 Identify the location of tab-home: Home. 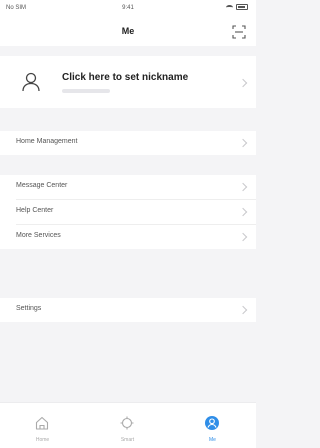
(42, 425).